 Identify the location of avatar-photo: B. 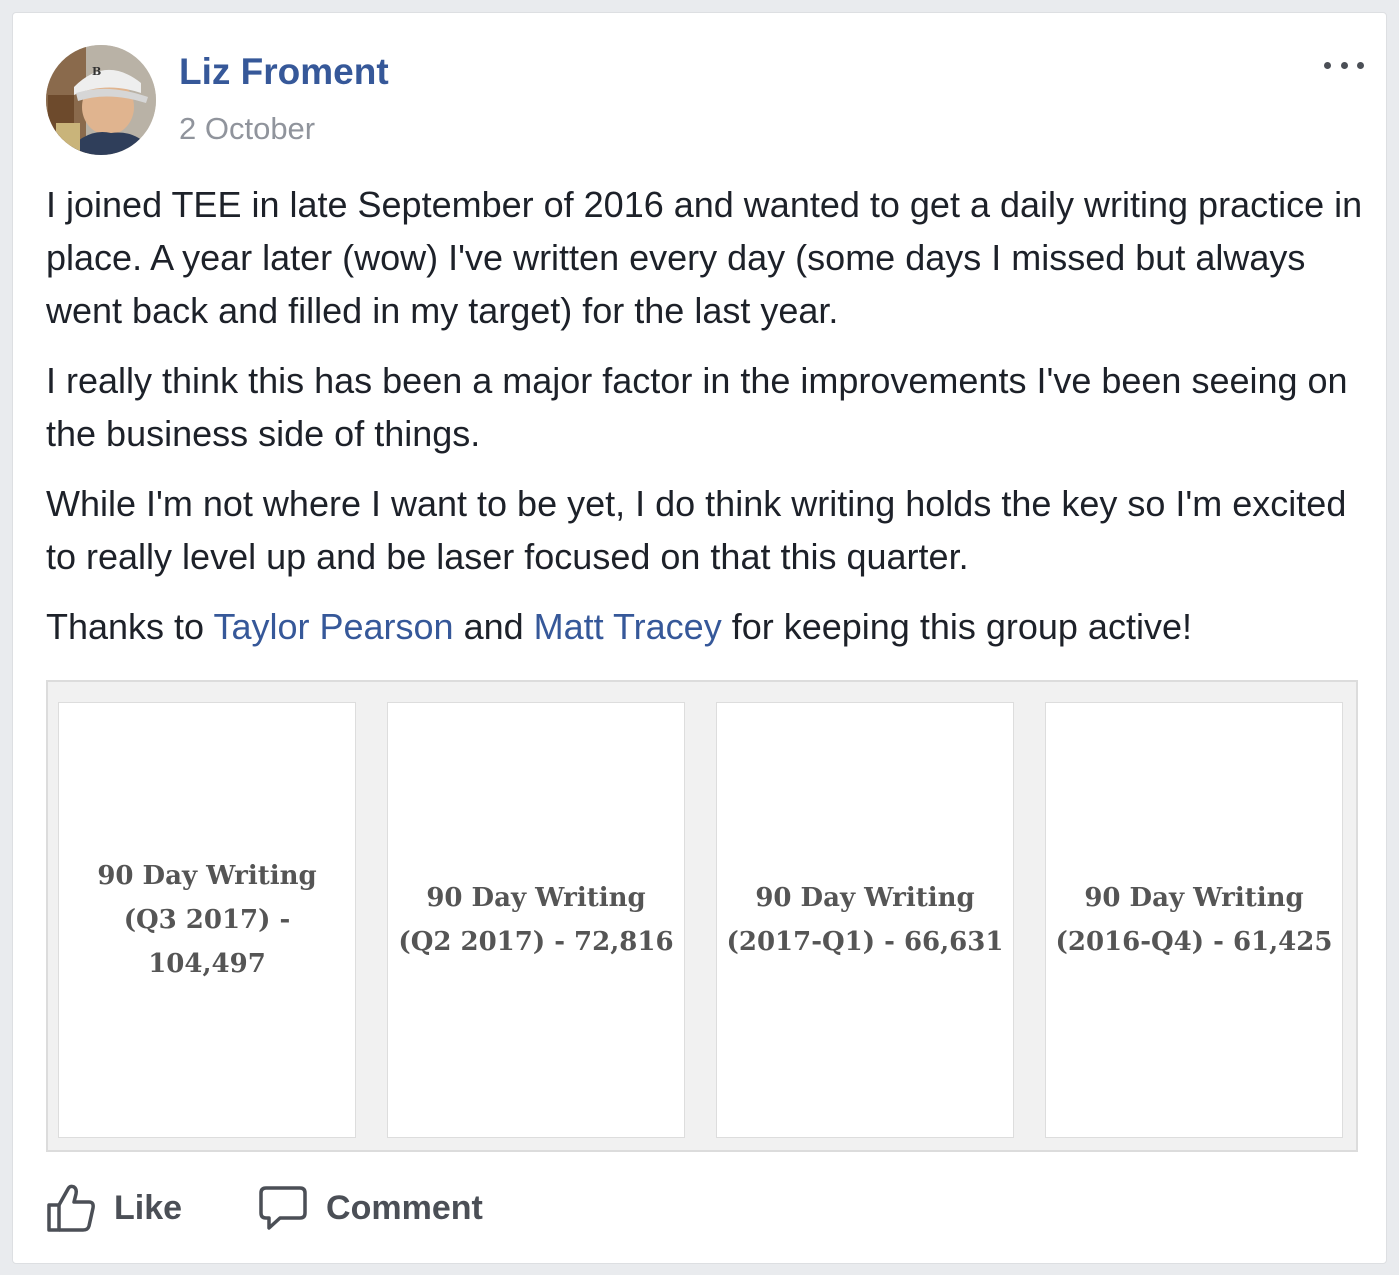
(101, 100).